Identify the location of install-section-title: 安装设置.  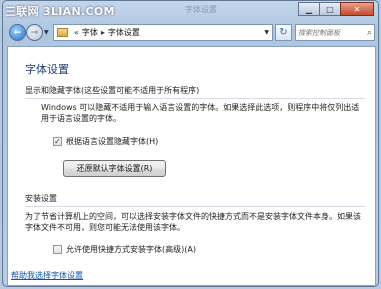
(41, 198).